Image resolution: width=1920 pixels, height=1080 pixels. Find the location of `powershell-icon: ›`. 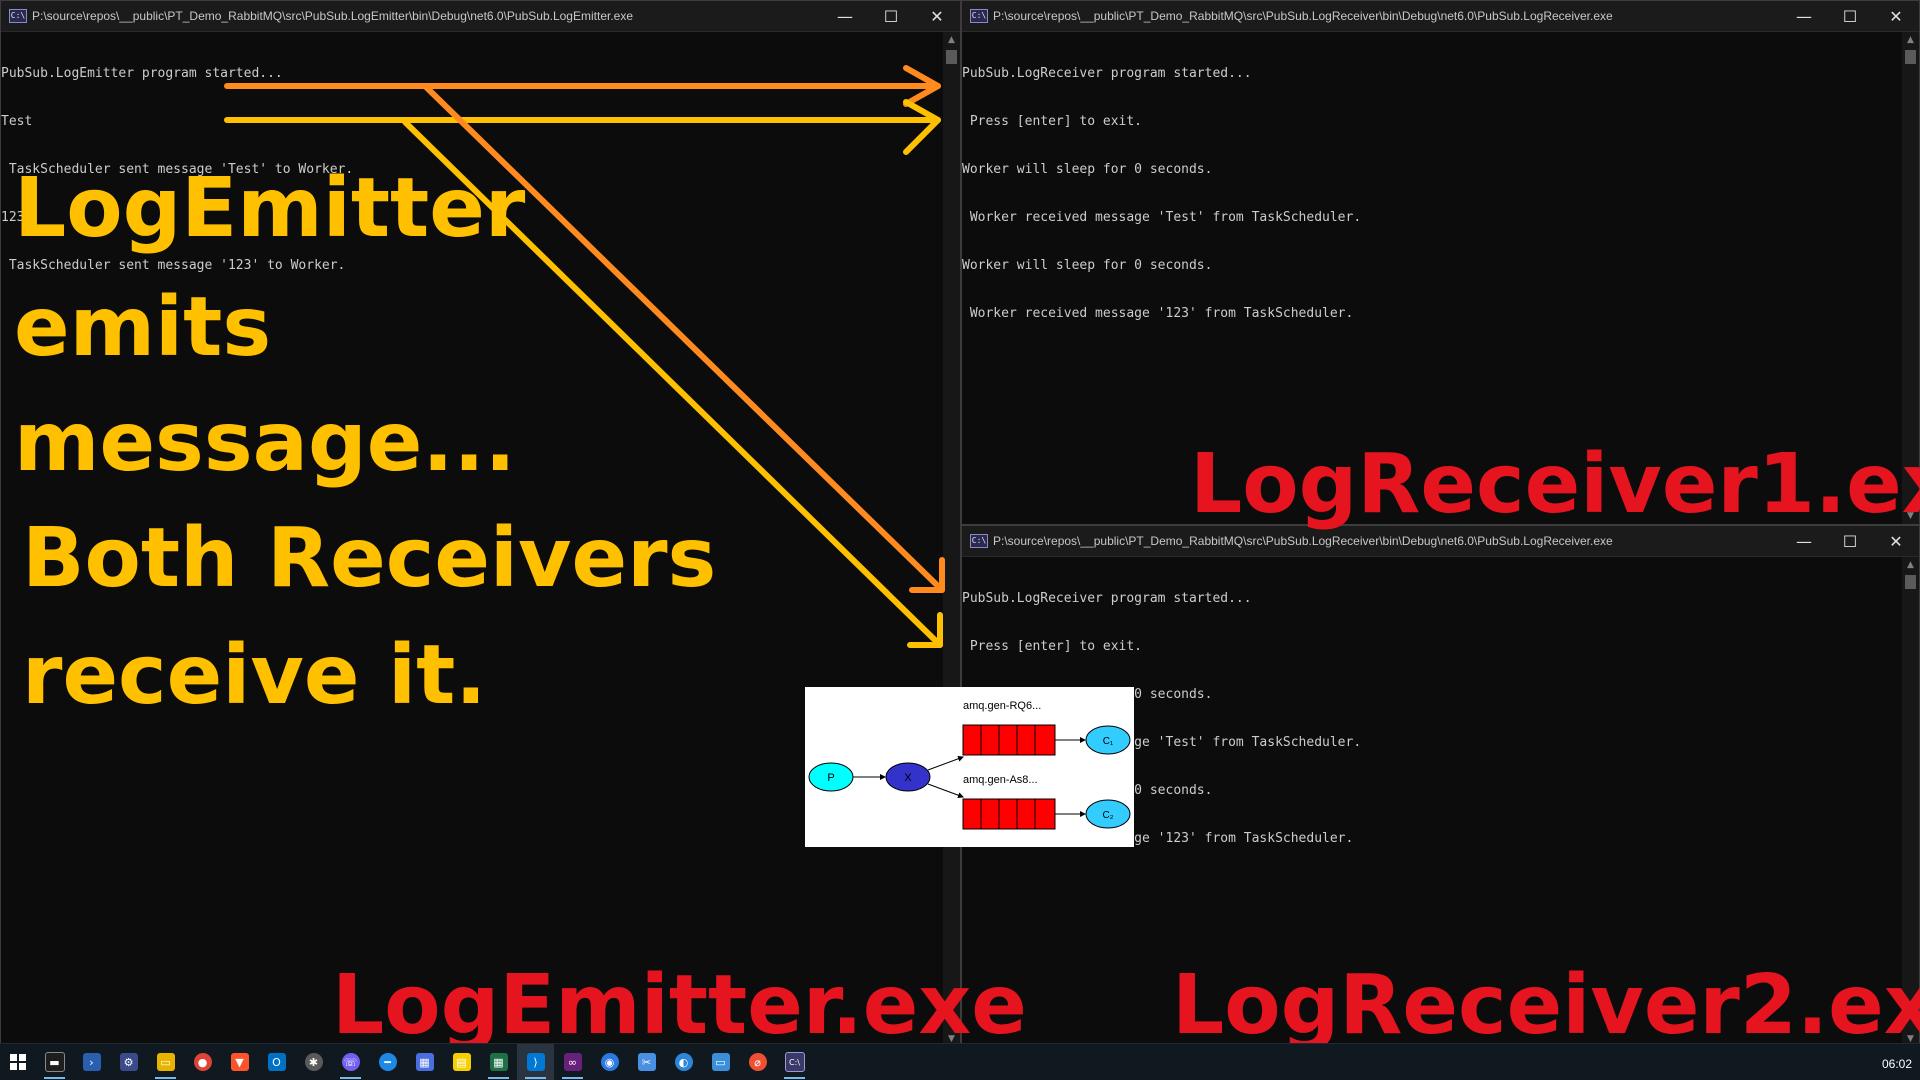

powershell-icon: › is located at coordinates (91, 1062).